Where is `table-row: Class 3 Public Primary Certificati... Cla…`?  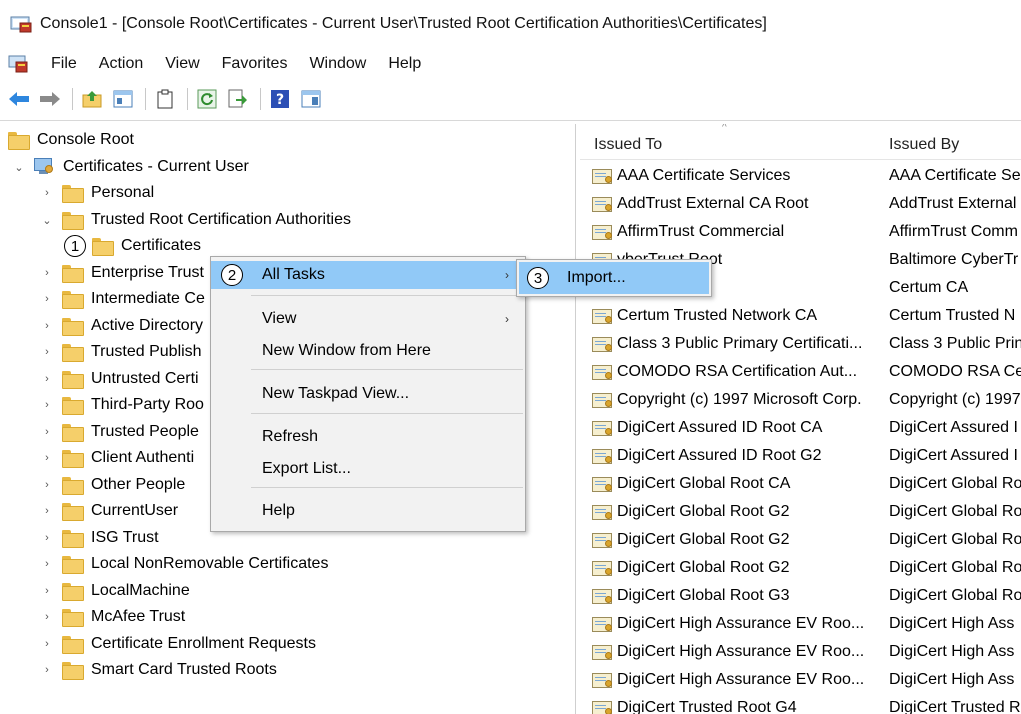
table-row: Class 3 Public Primary Certificati... Cla… is located at coordinates (800, 346).